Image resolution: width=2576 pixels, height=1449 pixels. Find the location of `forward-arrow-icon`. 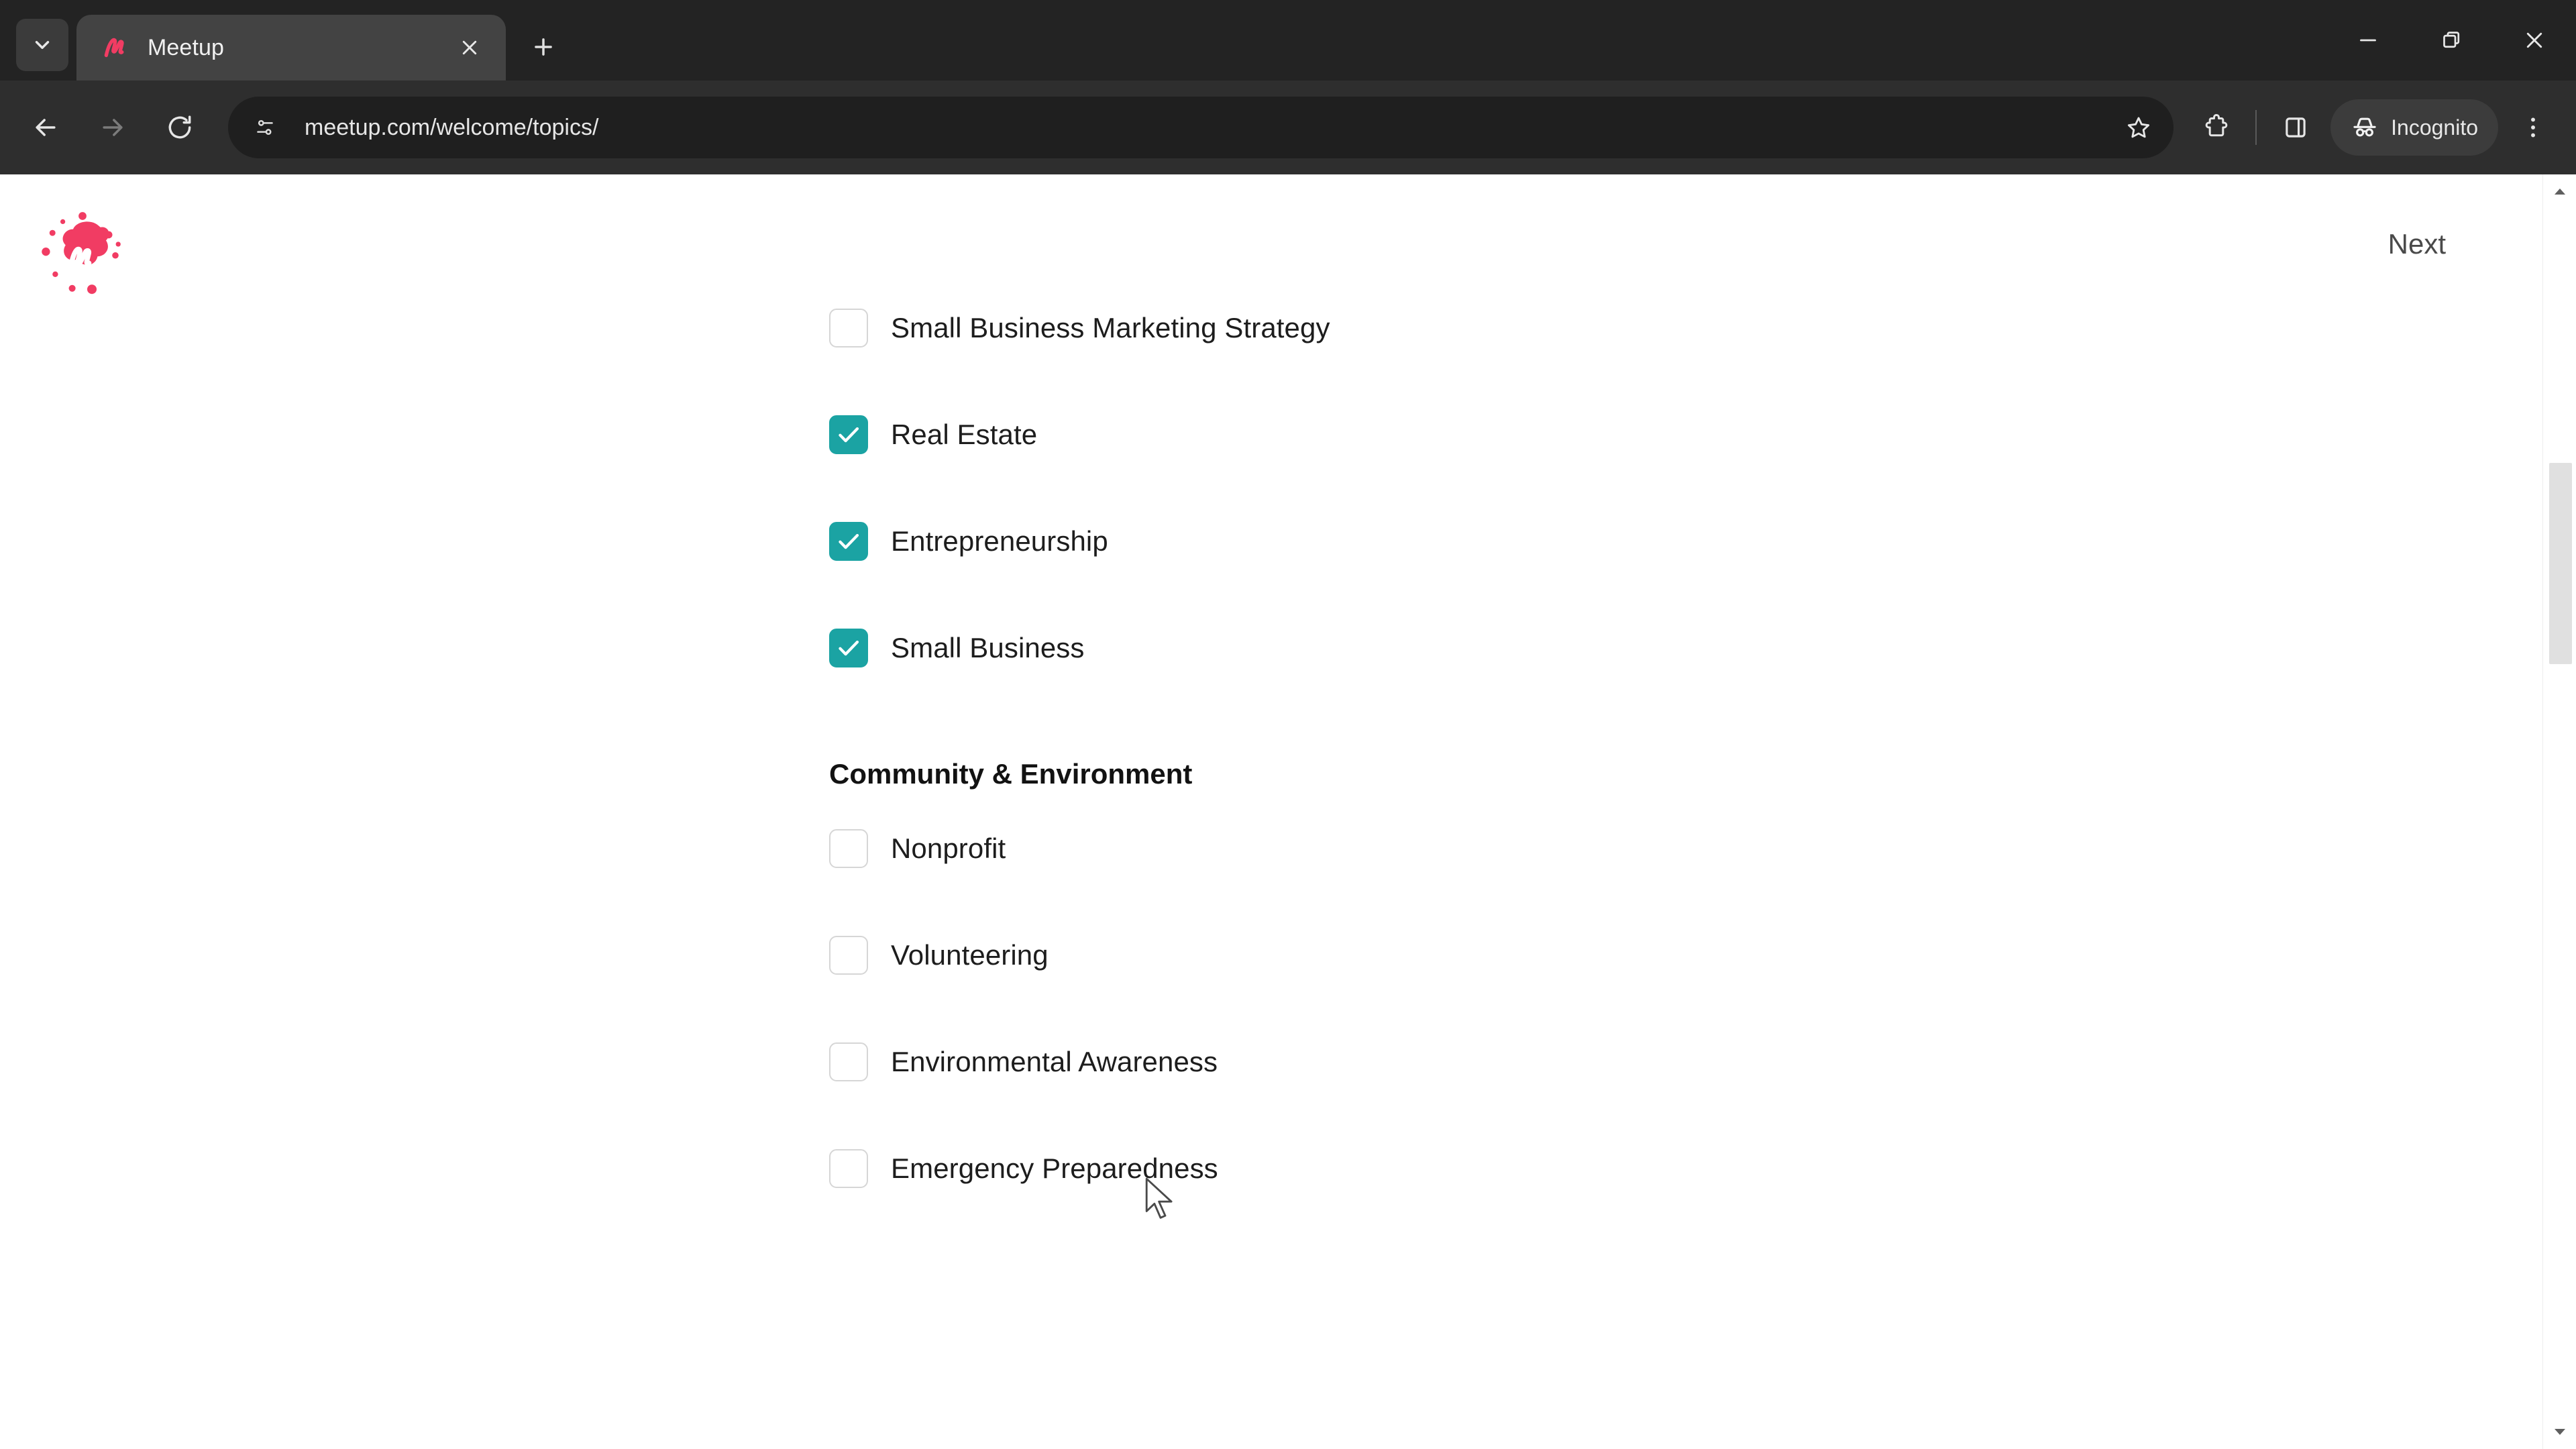

forward-arrow-icon is located at coordinates (113, 127).